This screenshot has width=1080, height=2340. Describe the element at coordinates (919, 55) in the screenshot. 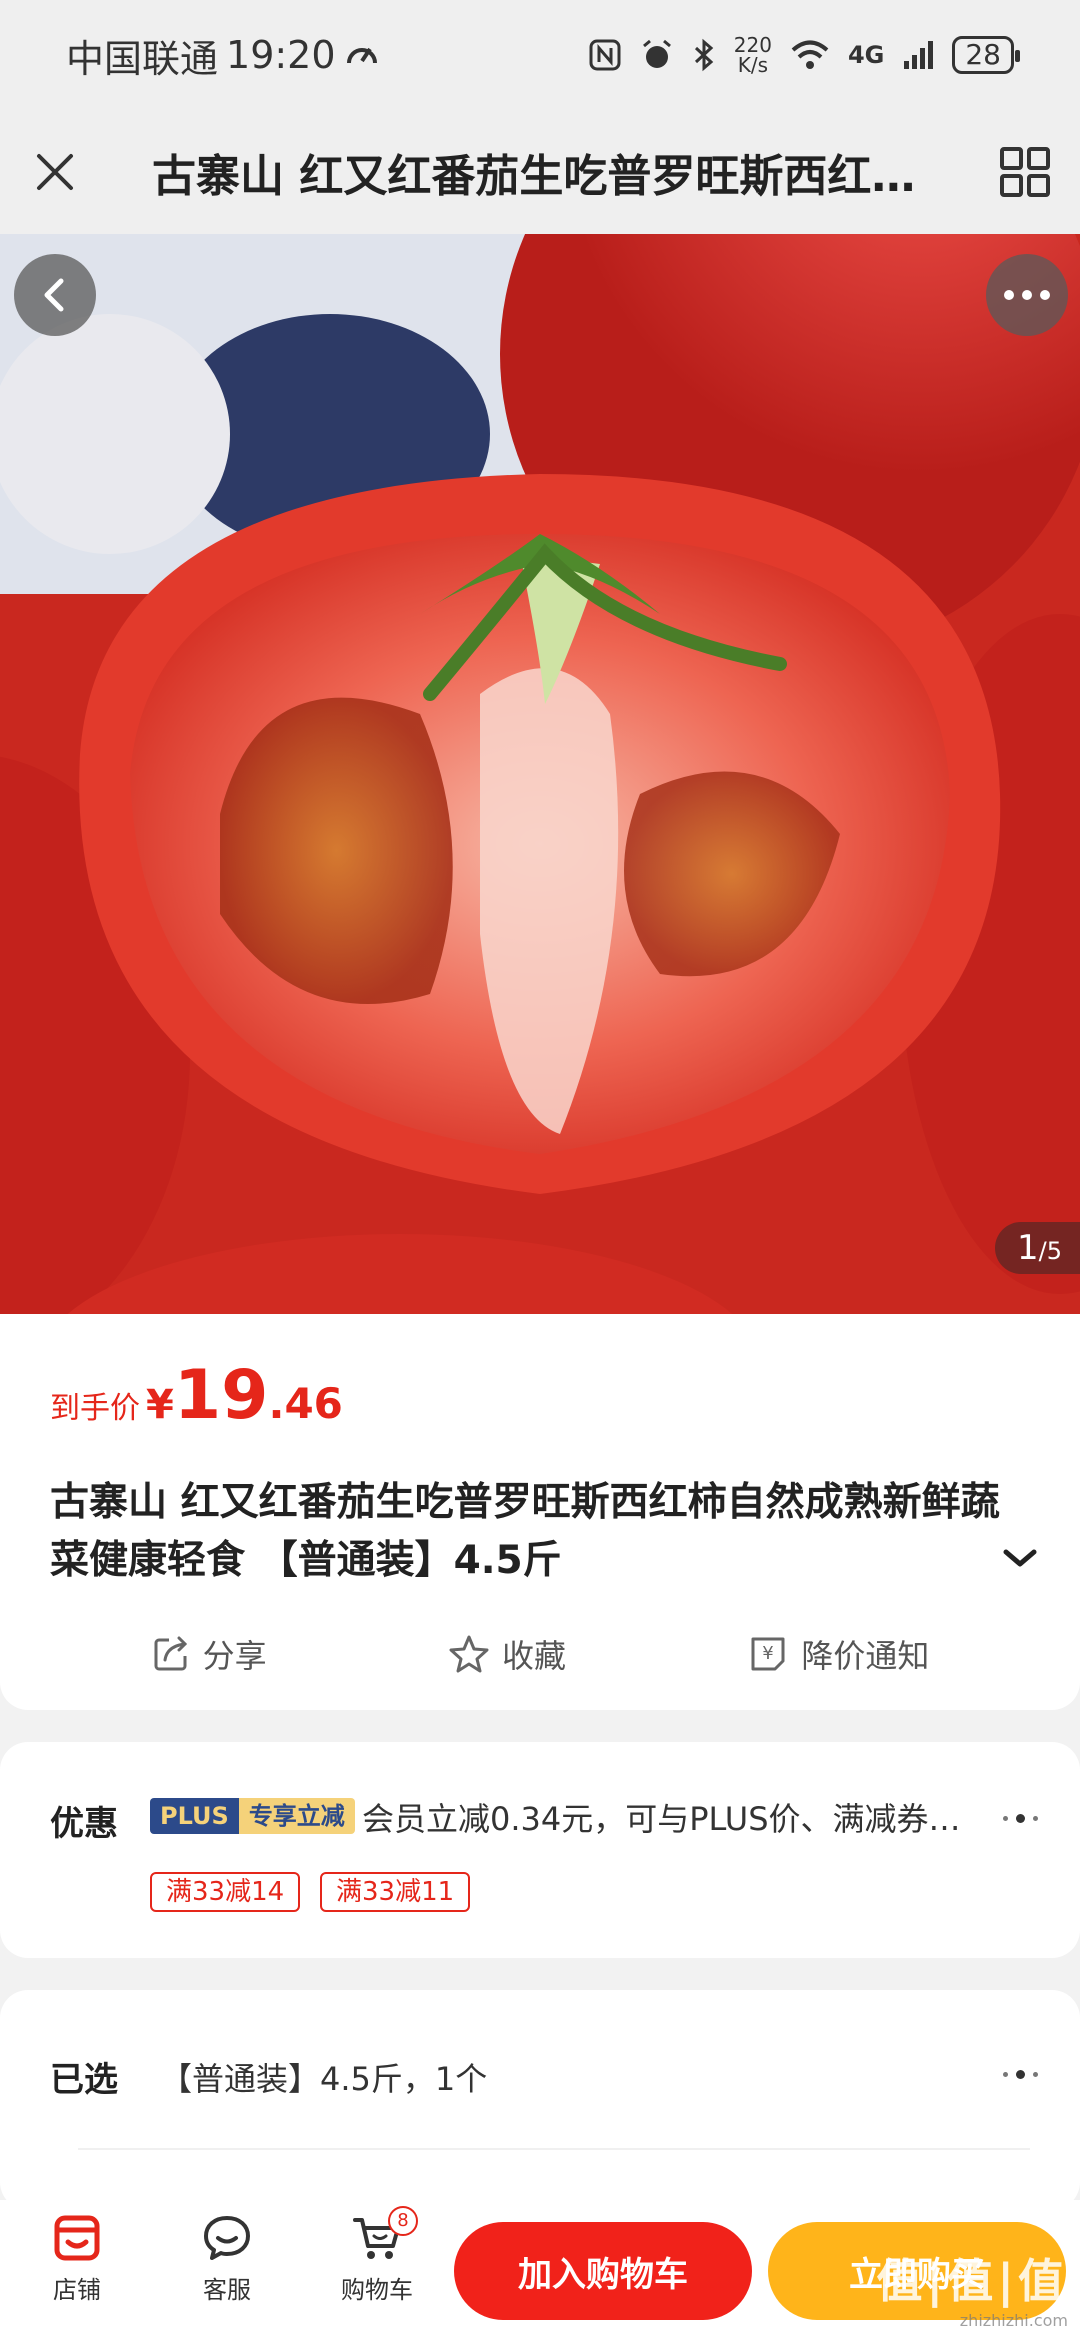

I see `signal-icon` at that location.